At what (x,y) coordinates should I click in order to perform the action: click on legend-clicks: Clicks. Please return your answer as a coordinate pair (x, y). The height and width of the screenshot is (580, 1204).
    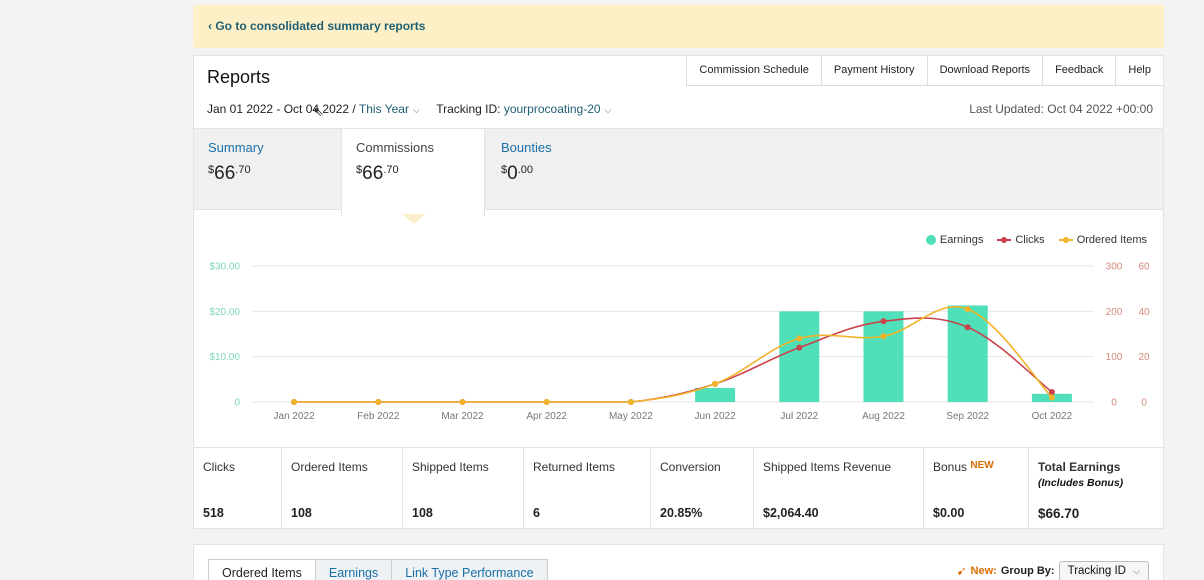
    Looking at the image, I should click on (1021, 240).